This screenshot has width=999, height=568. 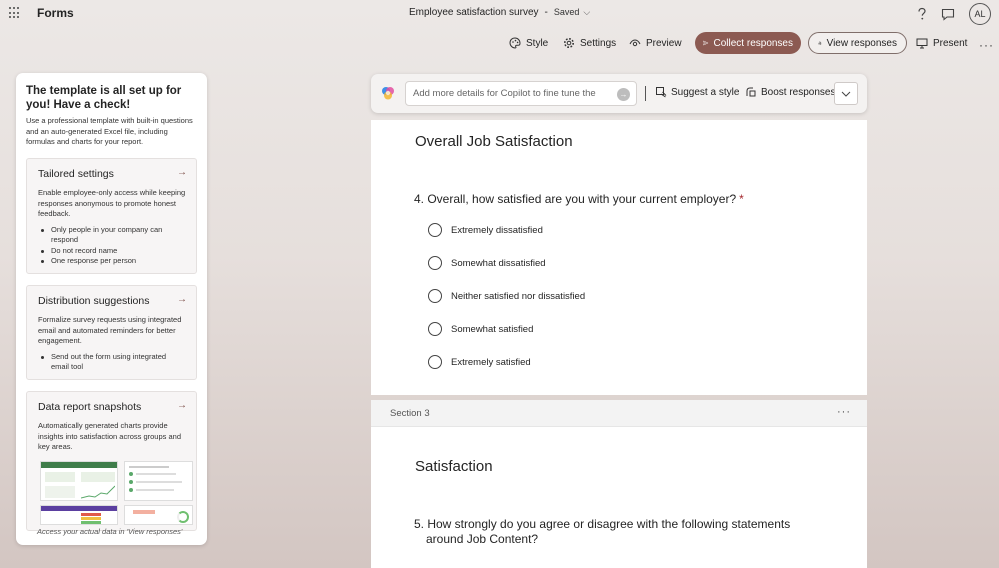 I want to click on radio-option: Extremely dissatisfied, so click(x=485, y=230).